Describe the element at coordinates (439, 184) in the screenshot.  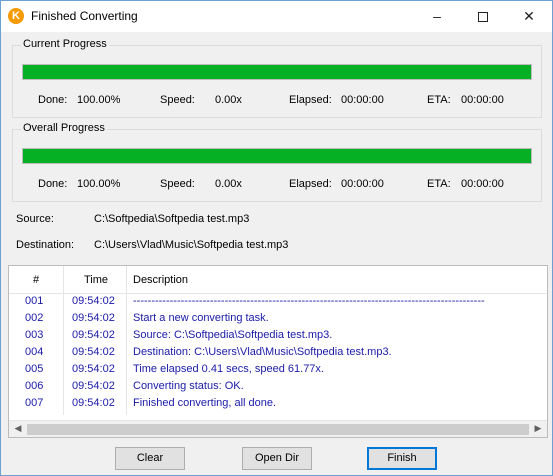
I see `overall-eta-label: ETA:` at that location.